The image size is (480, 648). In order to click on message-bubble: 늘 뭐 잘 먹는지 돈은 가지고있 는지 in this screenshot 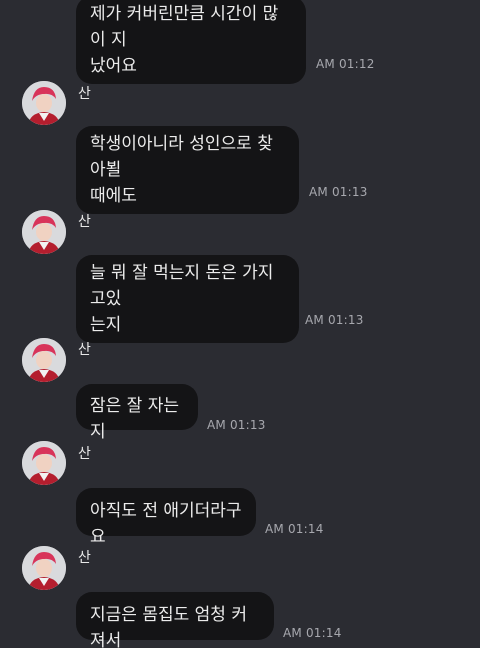, I will do `click(187, 299)`.